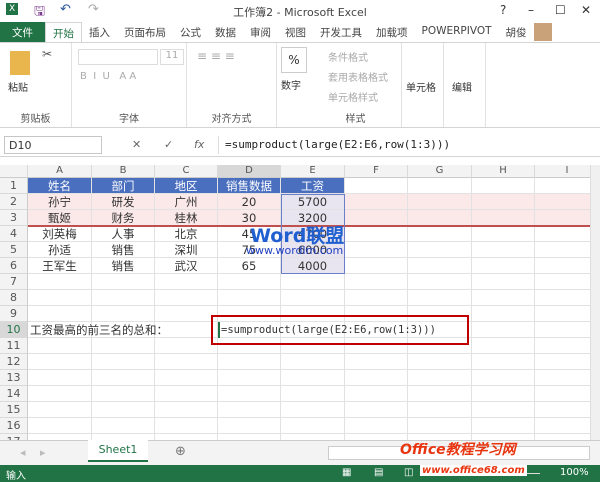 This screenshot has width=600, height=482. Describe the element at coordinates (145, 32) in the screenshot. I see `tab-page-layout: 页面布局` at that location.